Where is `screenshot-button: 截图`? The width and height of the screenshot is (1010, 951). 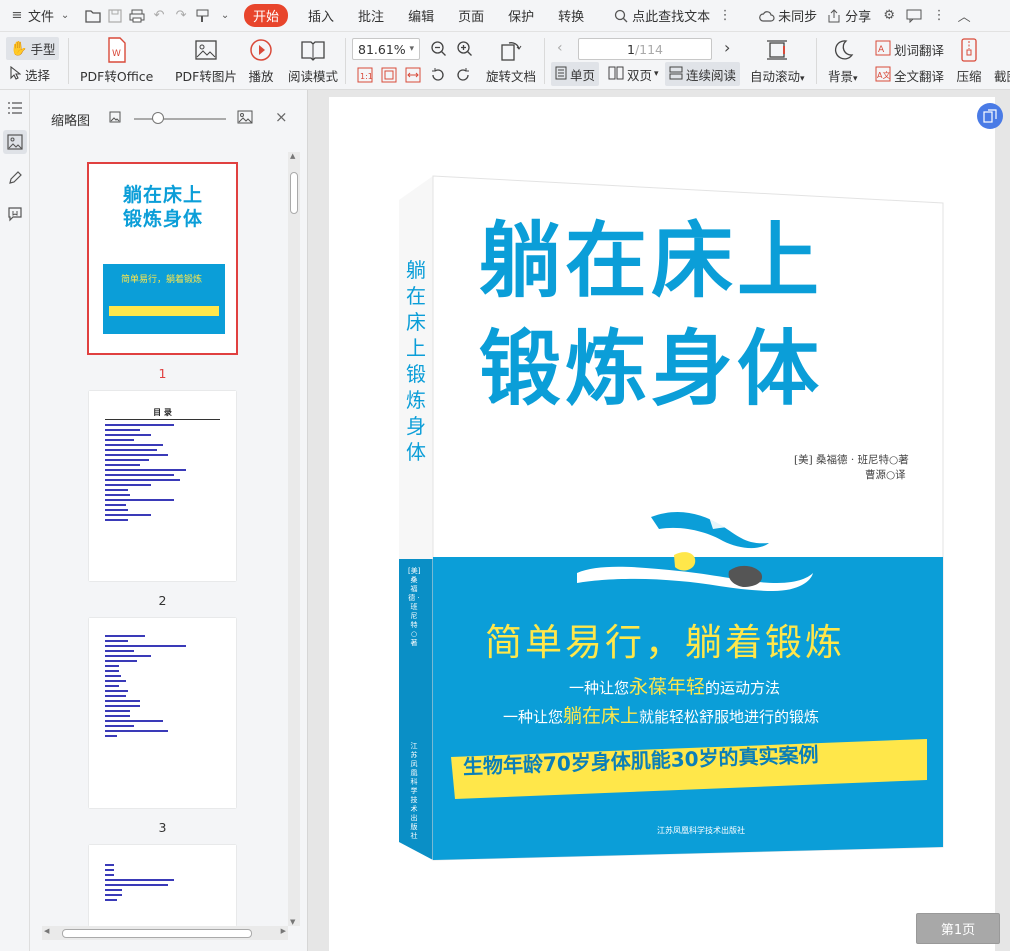 screenshot-button: 截图 is located at coordinates (1002, 60).